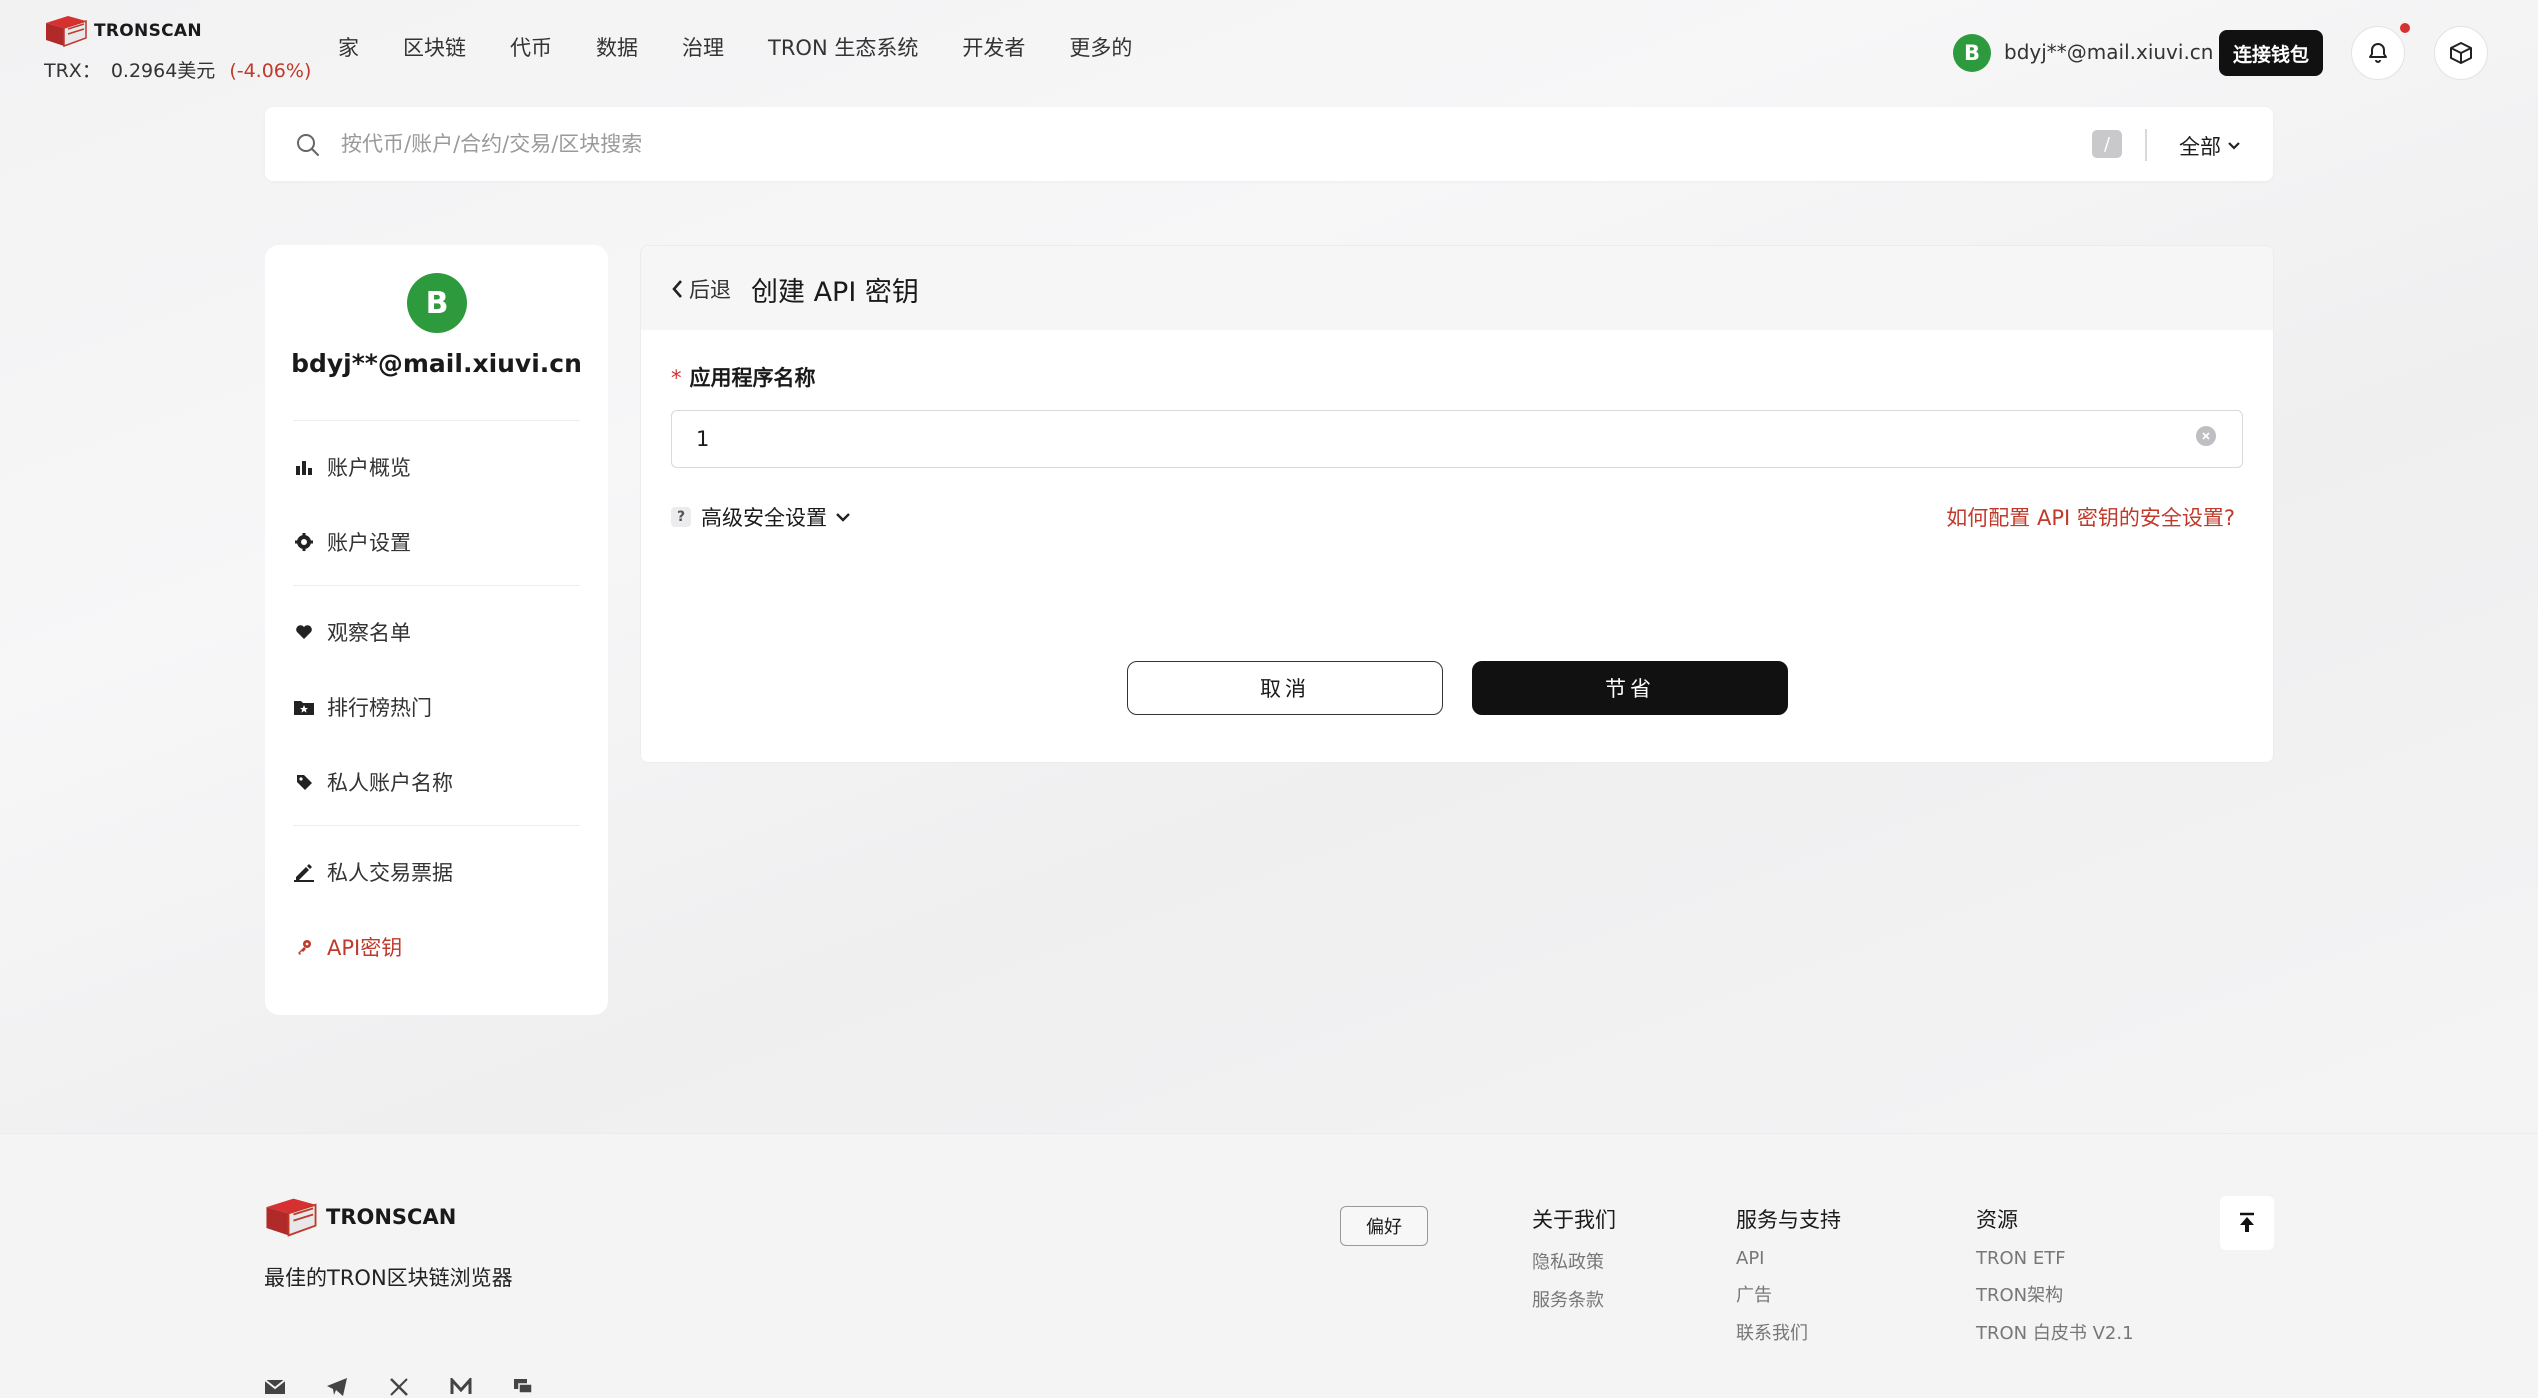 The height and width of the screenshot is (1398, 2538). Describe the element at coordinates (434, 47) in the screenshot. I see `nav-blockchain: 区块链` at that location.